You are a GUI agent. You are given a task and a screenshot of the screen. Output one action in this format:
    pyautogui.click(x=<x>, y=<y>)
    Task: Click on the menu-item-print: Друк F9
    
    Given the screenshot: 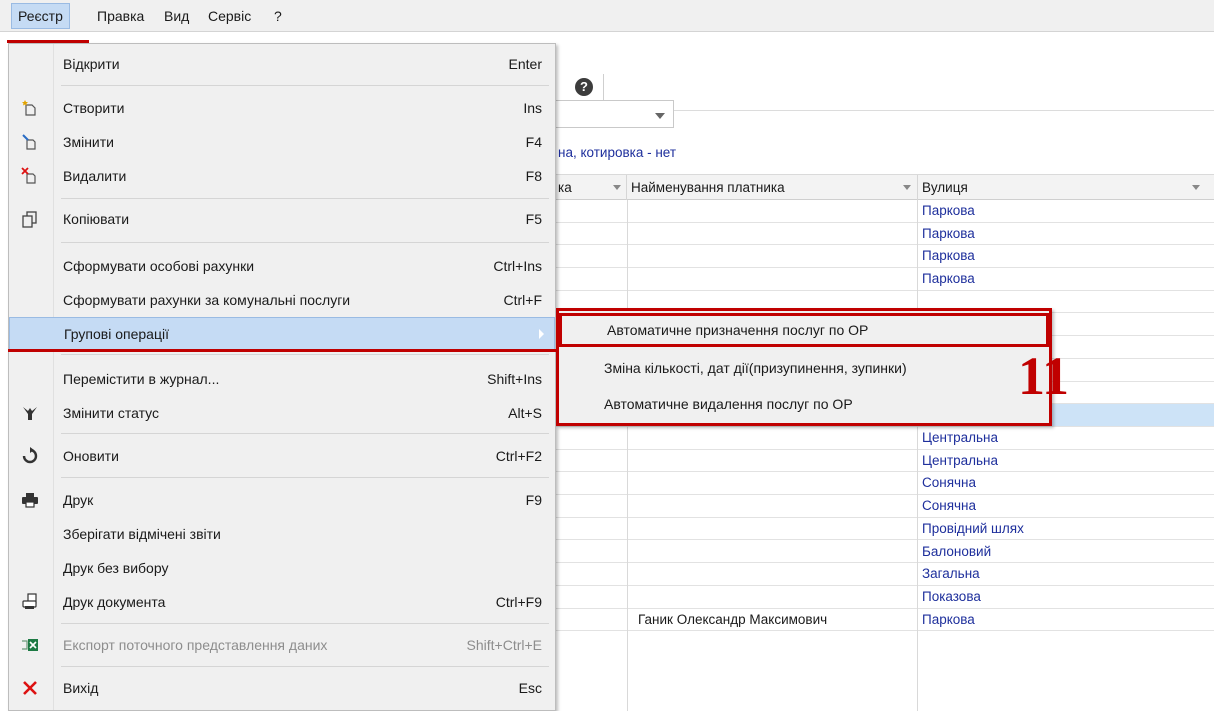 What is the action you would take?
    pyautogui.click(x=282, y=500)
    